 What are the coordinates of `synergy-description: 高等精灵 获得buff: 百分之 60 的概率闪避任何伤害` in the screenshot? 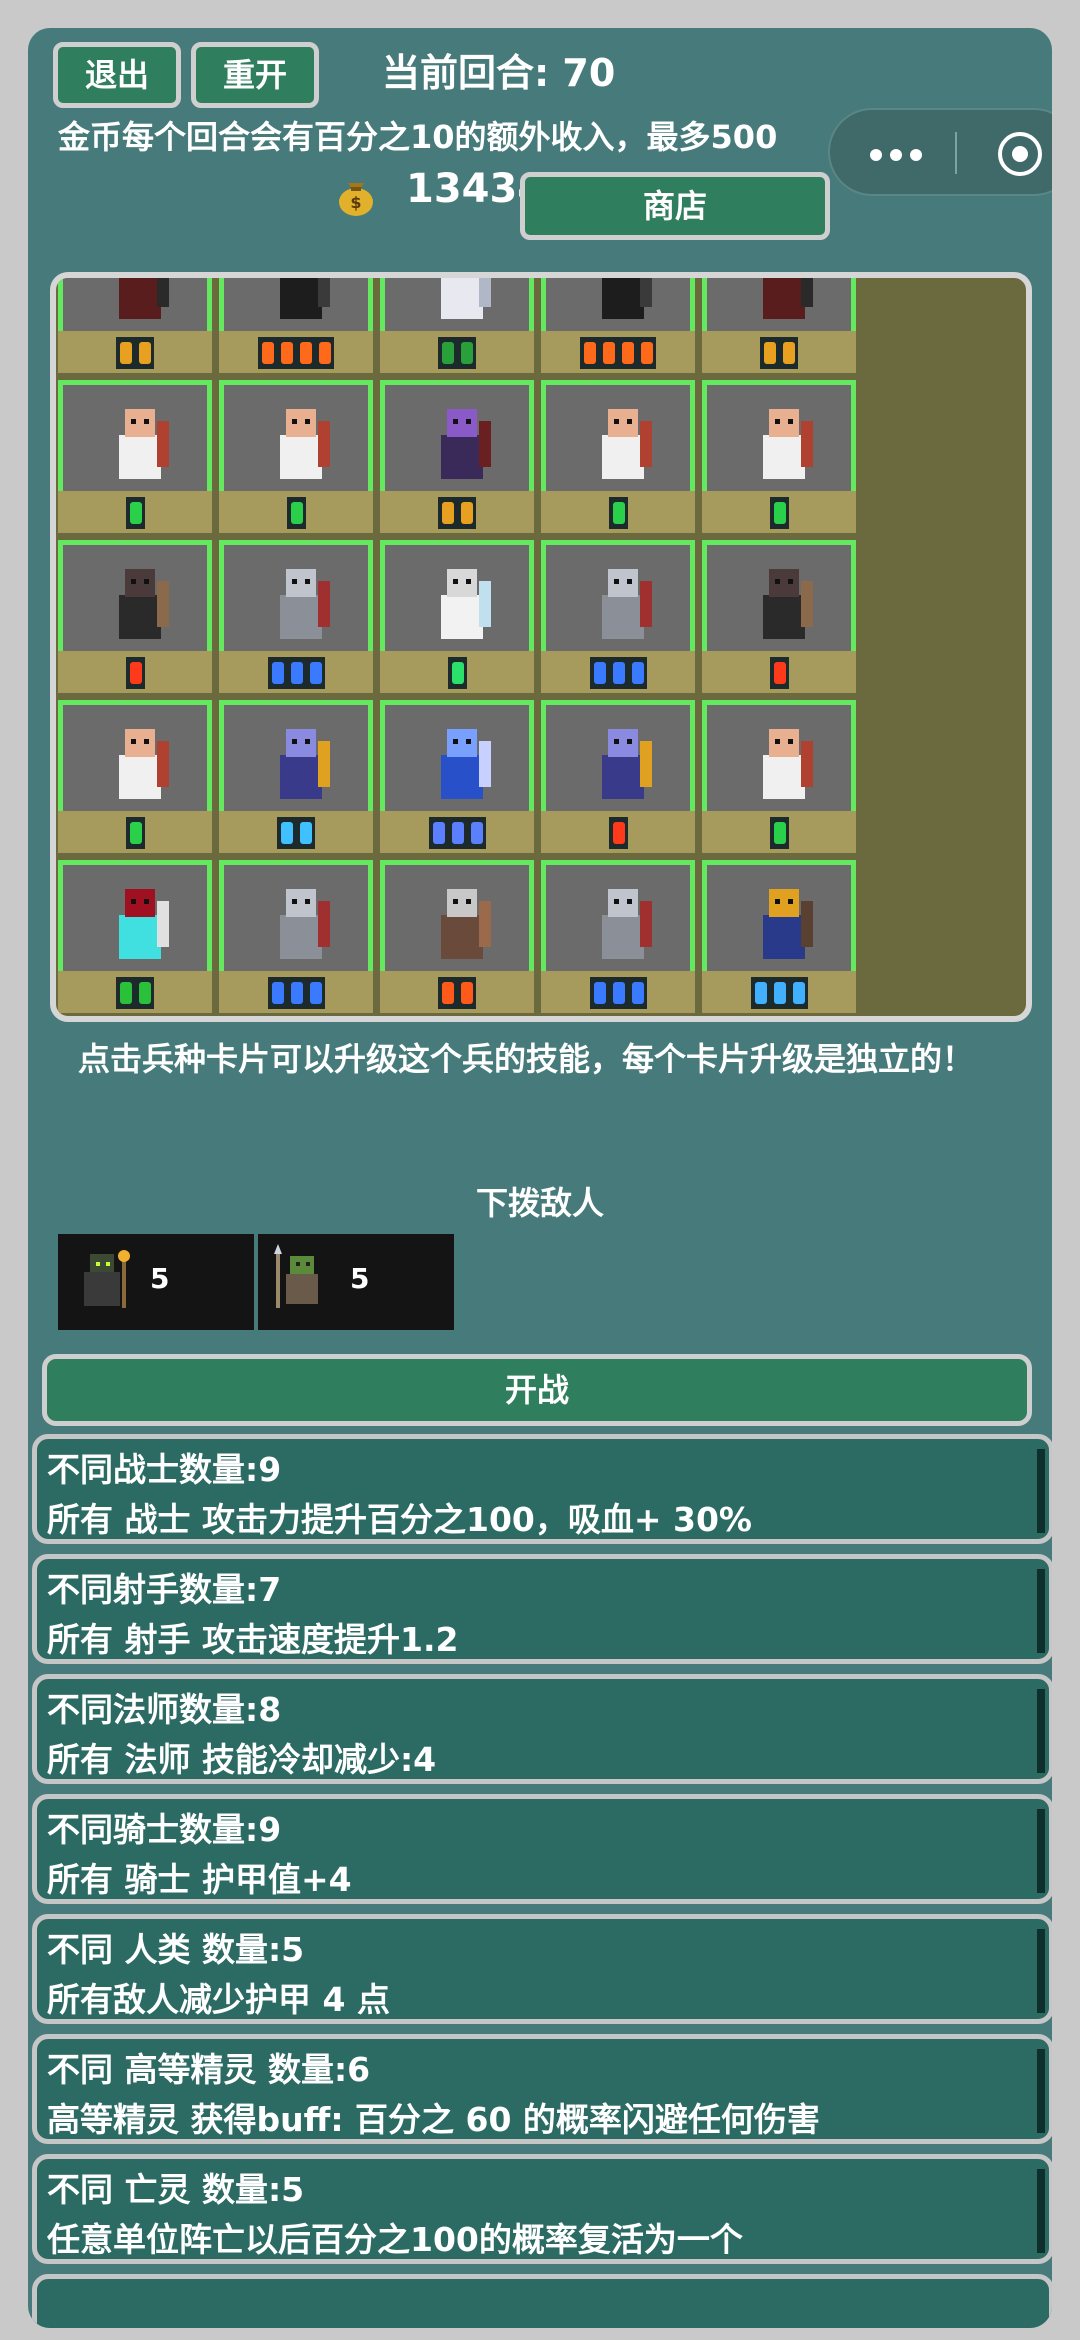 It's located at (433, 2119).